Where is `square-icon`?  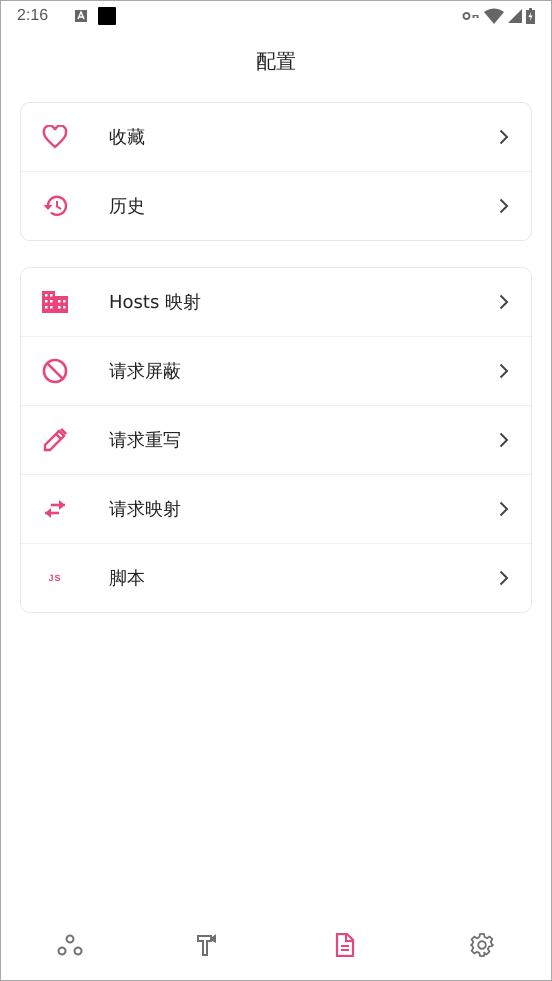
square-icon is located at coordinates (107, 16).